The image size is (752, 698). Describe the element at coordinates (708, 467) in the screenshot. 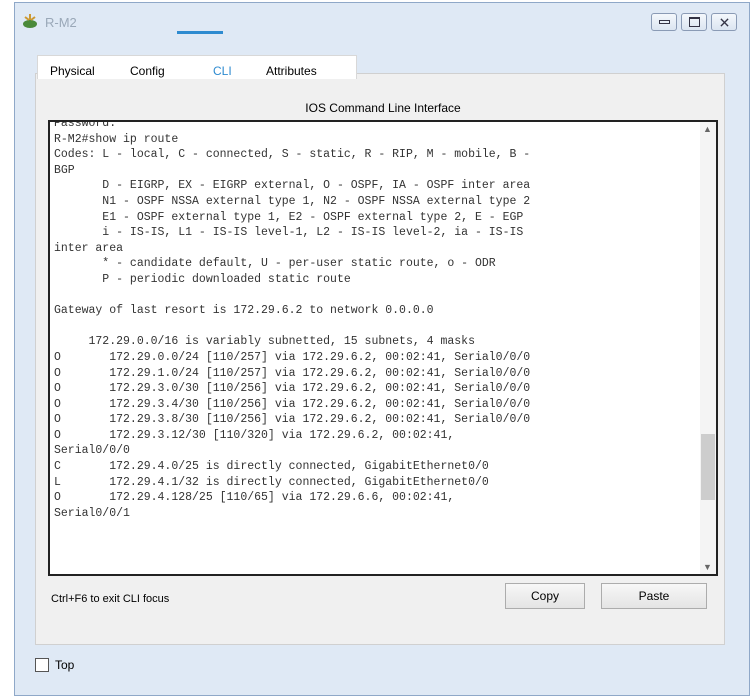

I see `scrollbar-thumb` at that location.